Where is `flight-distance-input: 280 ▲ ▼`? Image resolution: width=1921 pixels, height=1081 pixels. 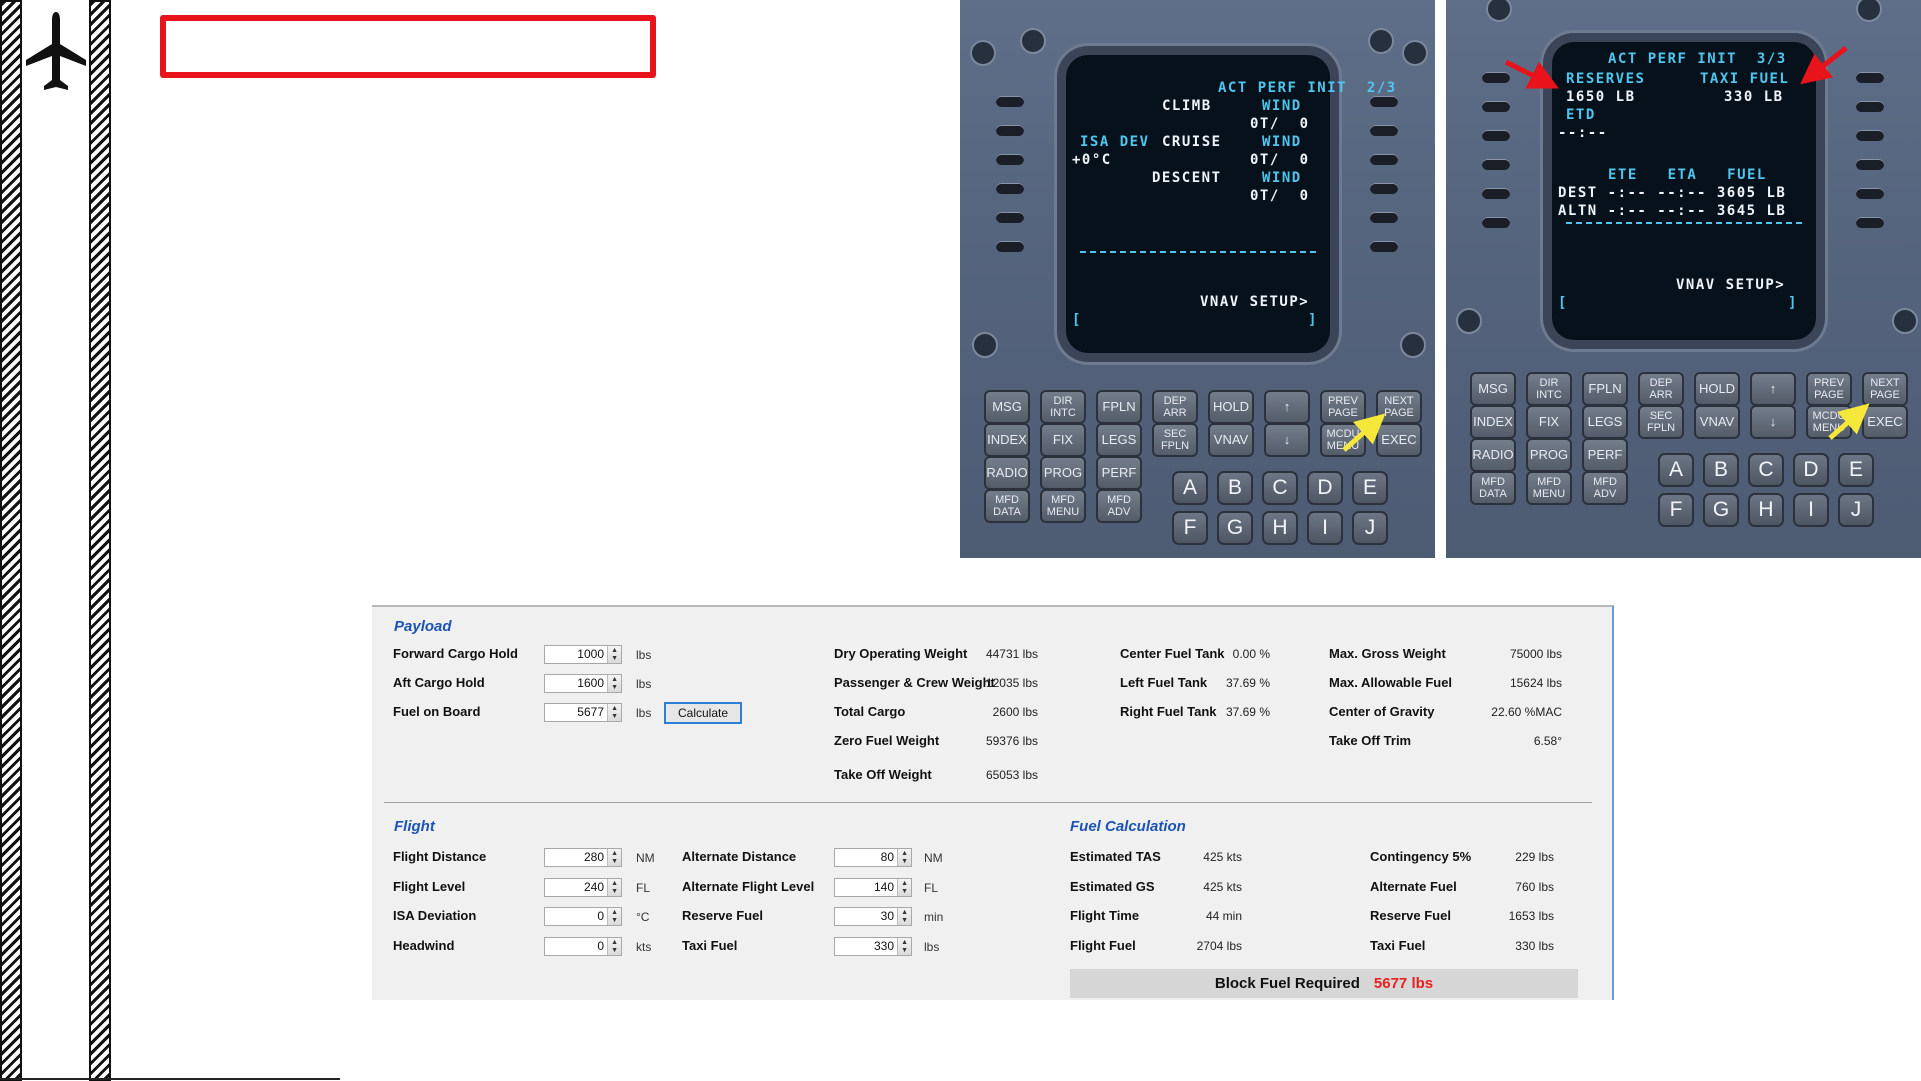
flight-distance-input: 280 ▲ ▼ is located at coordinates (583, 857).